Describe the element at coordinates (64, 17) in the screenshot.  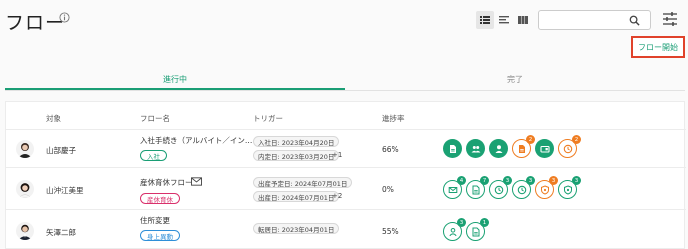
I see `info-icon` at that location.